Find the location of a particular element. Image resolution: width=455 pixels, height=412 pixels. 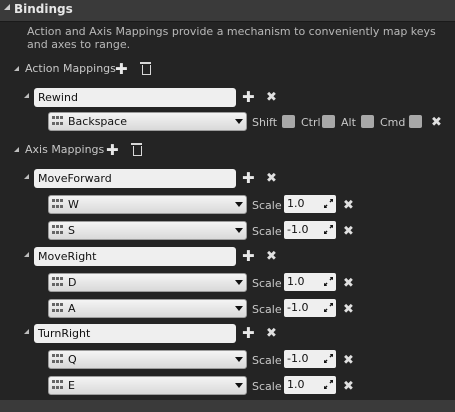

axis-group-row: MoveForward ✚ ✖ is located at coordinates (227, 178).